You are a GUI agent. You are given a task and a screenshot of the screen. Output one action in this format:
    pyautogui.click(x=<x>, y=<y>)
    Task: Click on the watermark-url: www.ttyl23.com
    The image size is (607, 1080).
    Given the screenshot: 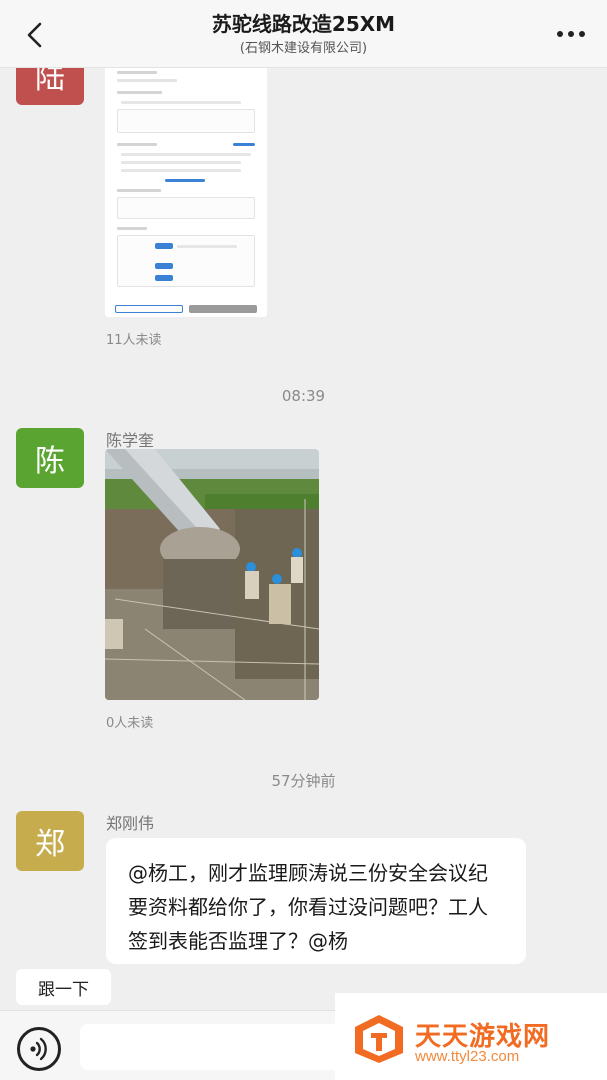 What is the action you would take?
    pyautogui.click(x=467, y=1056)
    